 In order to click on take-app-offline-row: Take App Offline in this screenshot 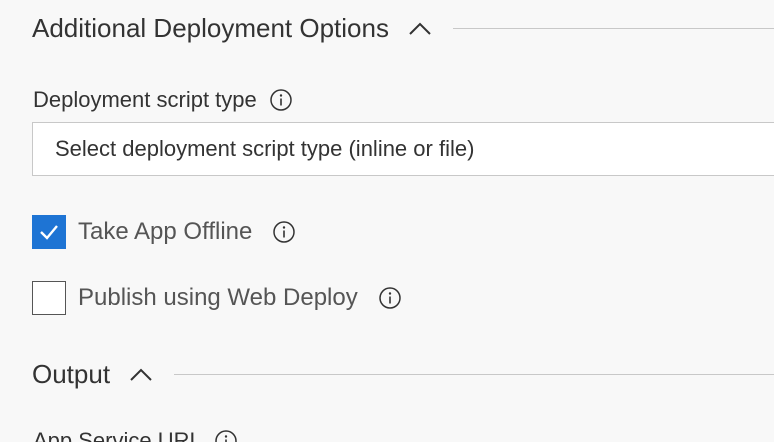, I will do `click(164, 232)`.